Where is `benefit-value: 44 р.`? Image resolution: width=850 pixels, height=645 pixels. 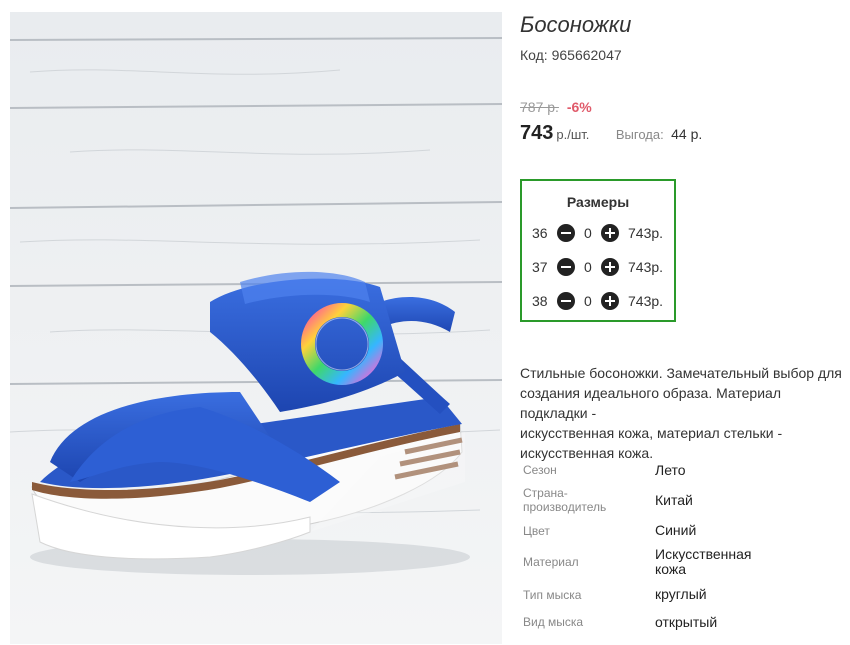 benefit-value: 44 р. is located at coordinates (687, 134).